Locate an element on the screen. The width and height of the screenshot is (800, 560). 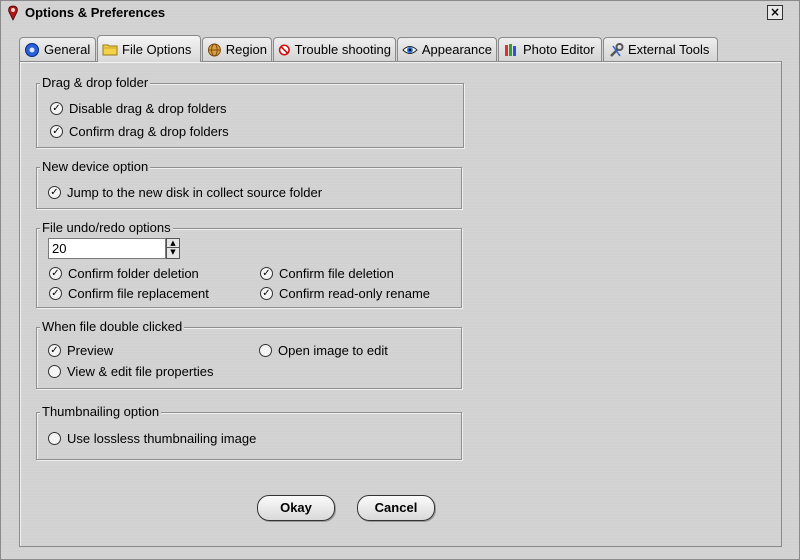
option-label: Confirm folder deletion is located at coordinates (133, 273).